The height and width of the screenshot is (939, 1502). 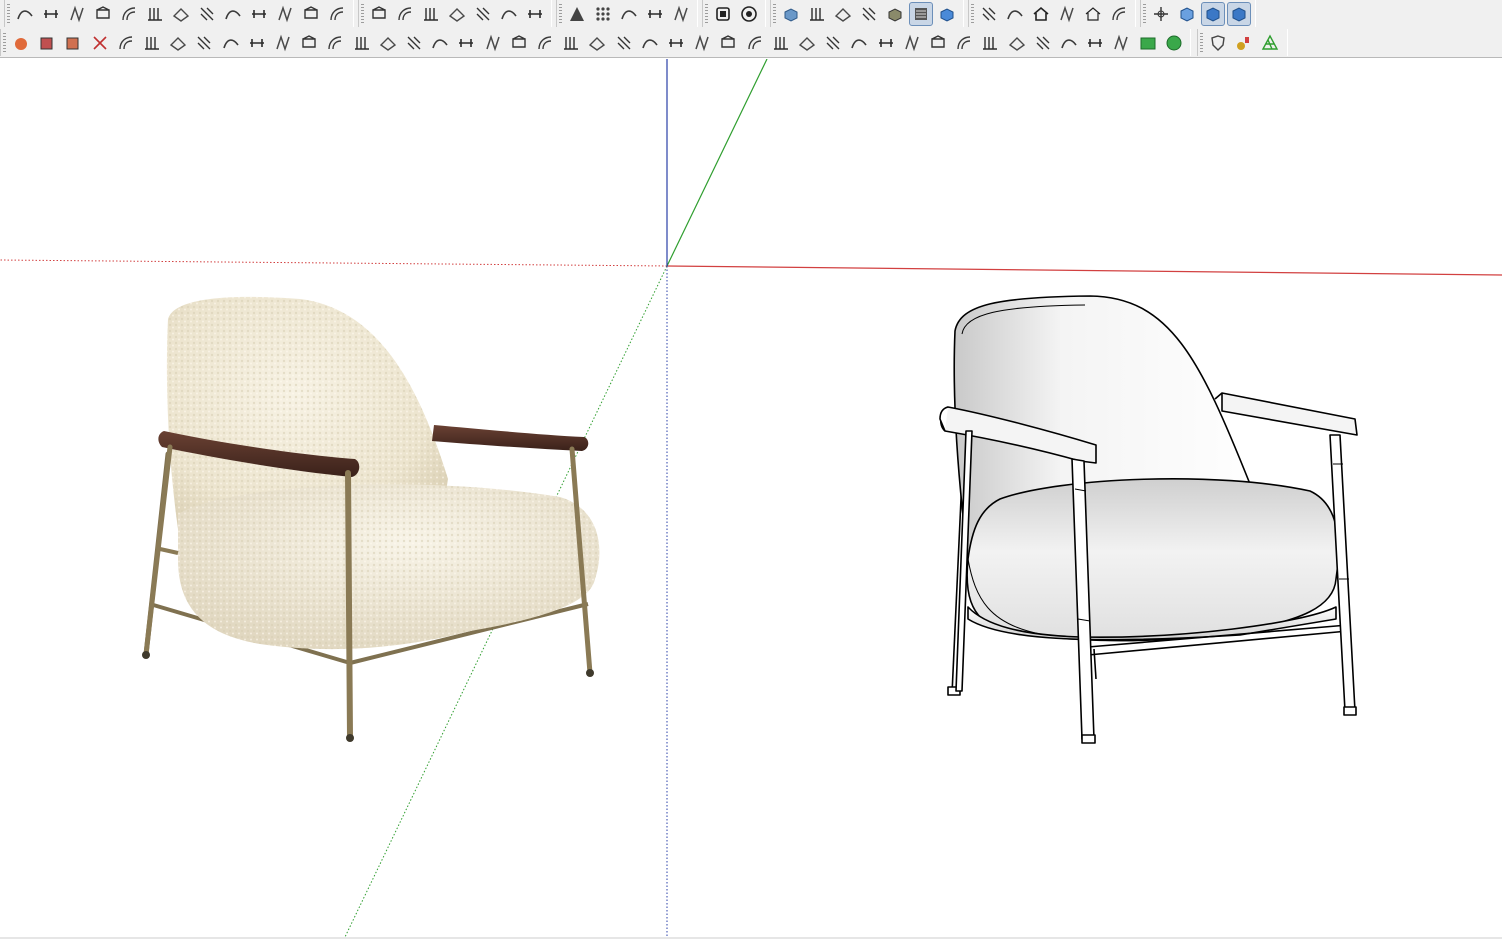 What do you see at coordinates (1041, 14) in the screenshot?
I see `home-button` at bounding box center [1041, 14].